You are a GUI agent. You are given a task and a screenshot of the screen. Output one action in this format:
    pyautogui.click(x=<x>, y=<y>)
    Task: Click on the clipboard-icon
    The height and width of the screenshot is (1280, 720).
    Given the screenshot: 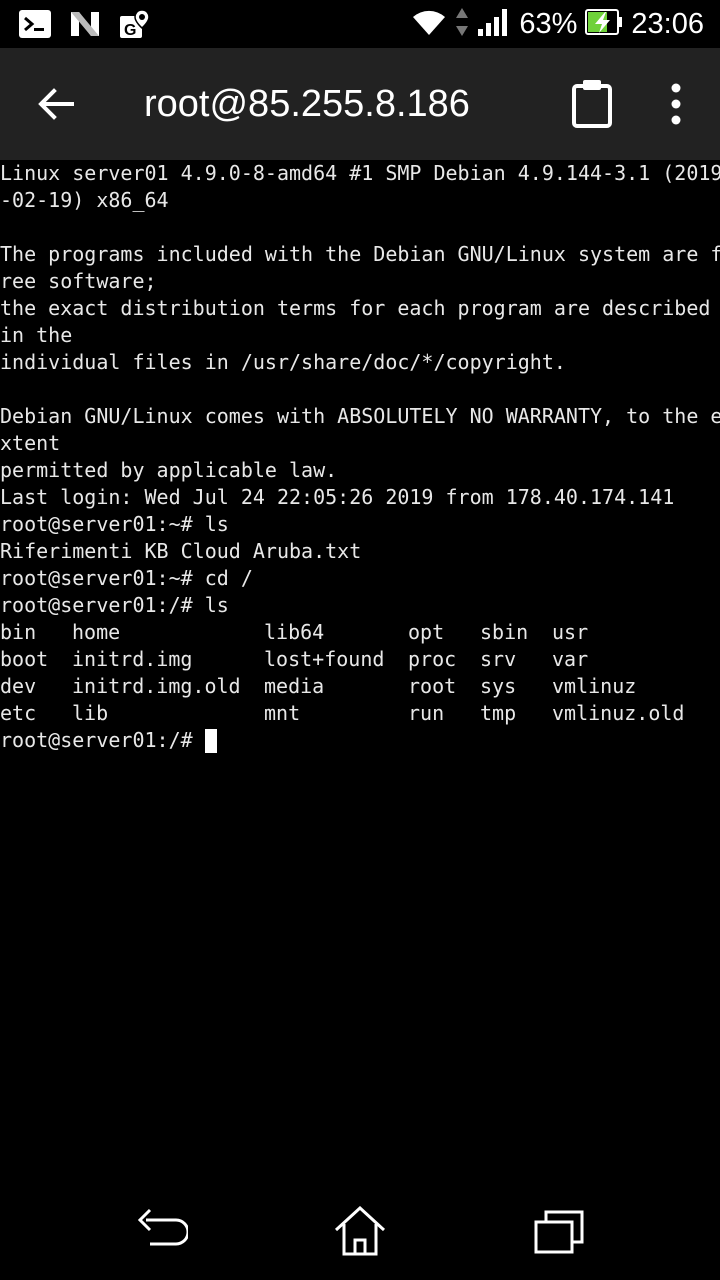 What is the action you would take?
    pyautogui.click(x=592, y=104)
    